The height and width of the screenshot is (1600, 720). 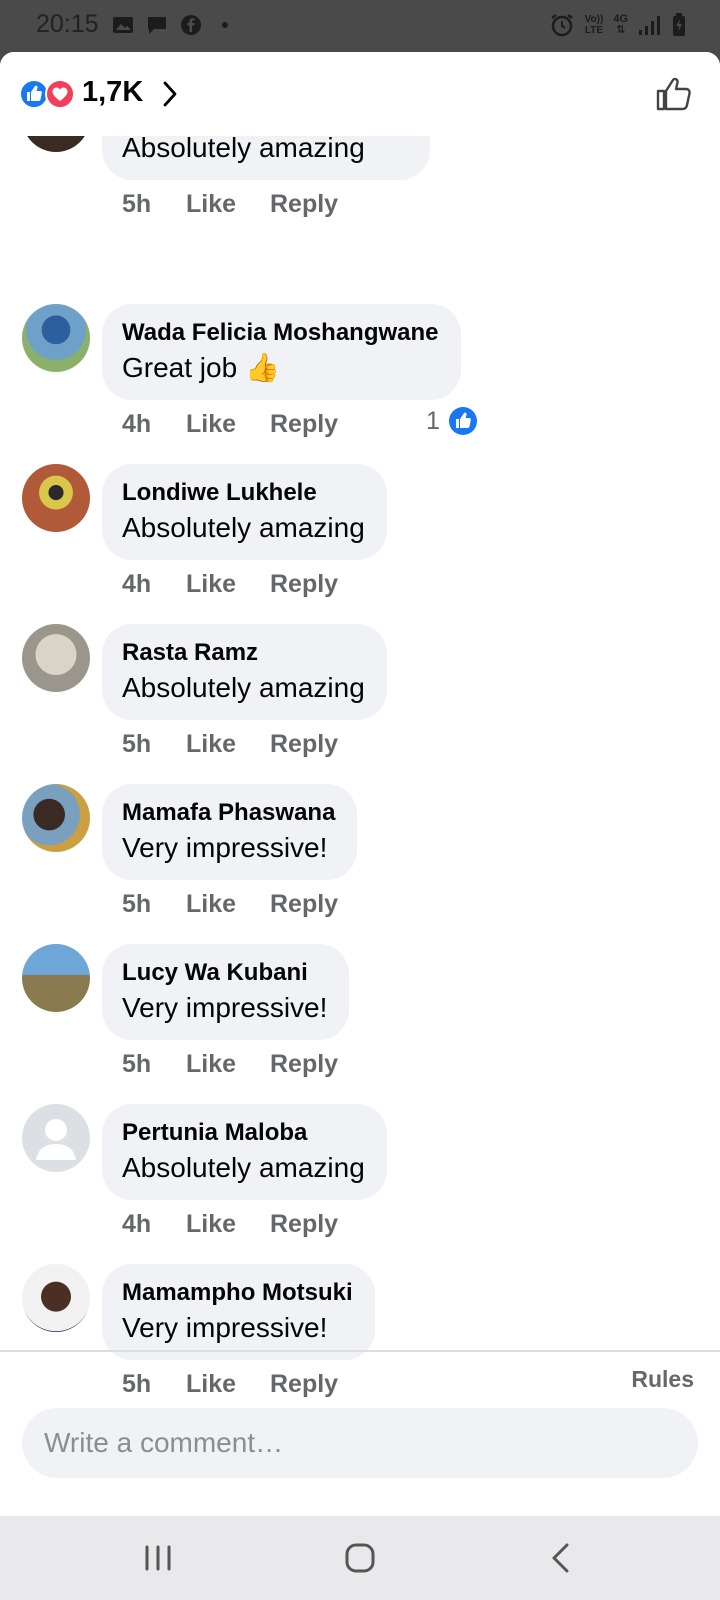 What do you see at coordinates (621, 30) in the screenshot?
I see `data-arrows-icon: ⇅` at bounding box center [621, 30].